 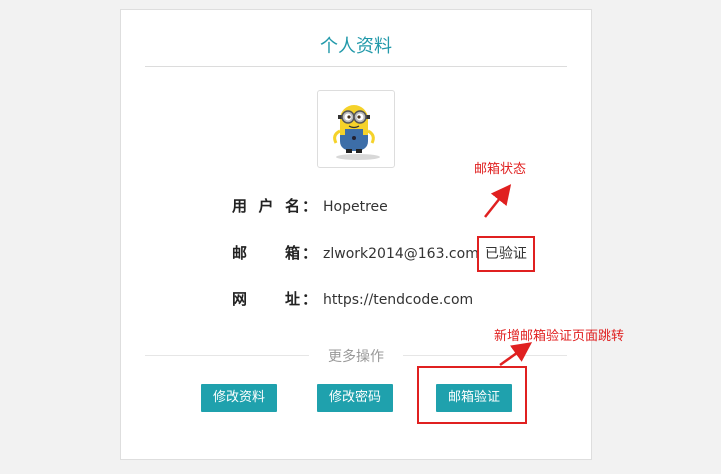 What do you see at coordinates (356, 357) in the screenshot?
I see `more-actions-label: 更多操作` at bounding box center [356, 357].